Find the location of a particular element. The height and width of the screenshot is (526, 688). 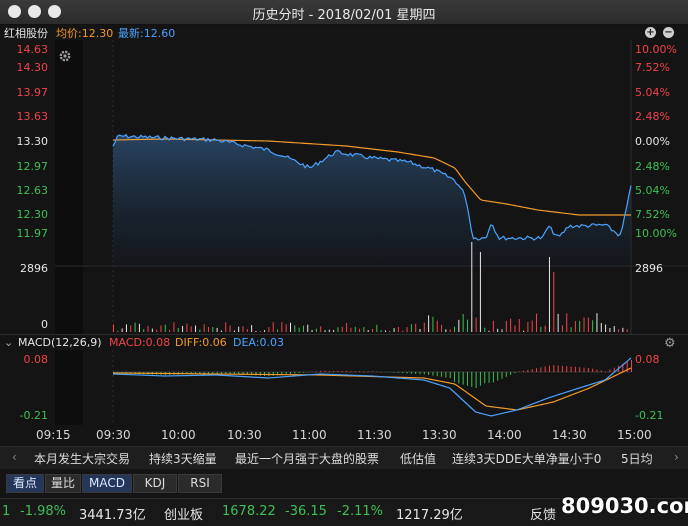

index-change-pct: -2.11% is located at coordinates (360, 511).